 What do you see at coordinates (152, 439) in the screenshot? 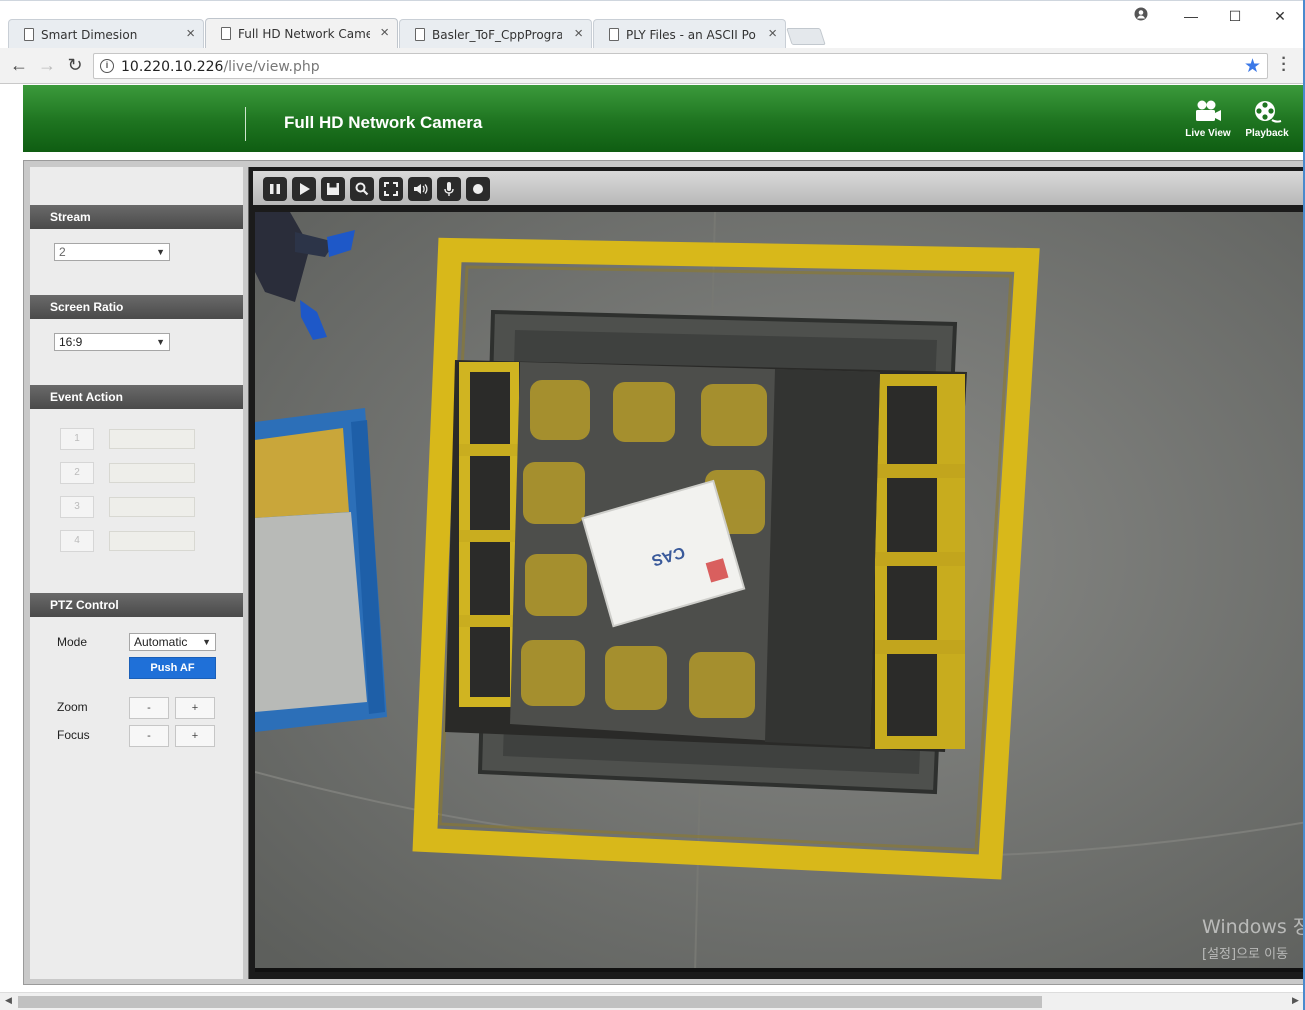
I see `event-action-1-field` at bounding box center [152, 439].